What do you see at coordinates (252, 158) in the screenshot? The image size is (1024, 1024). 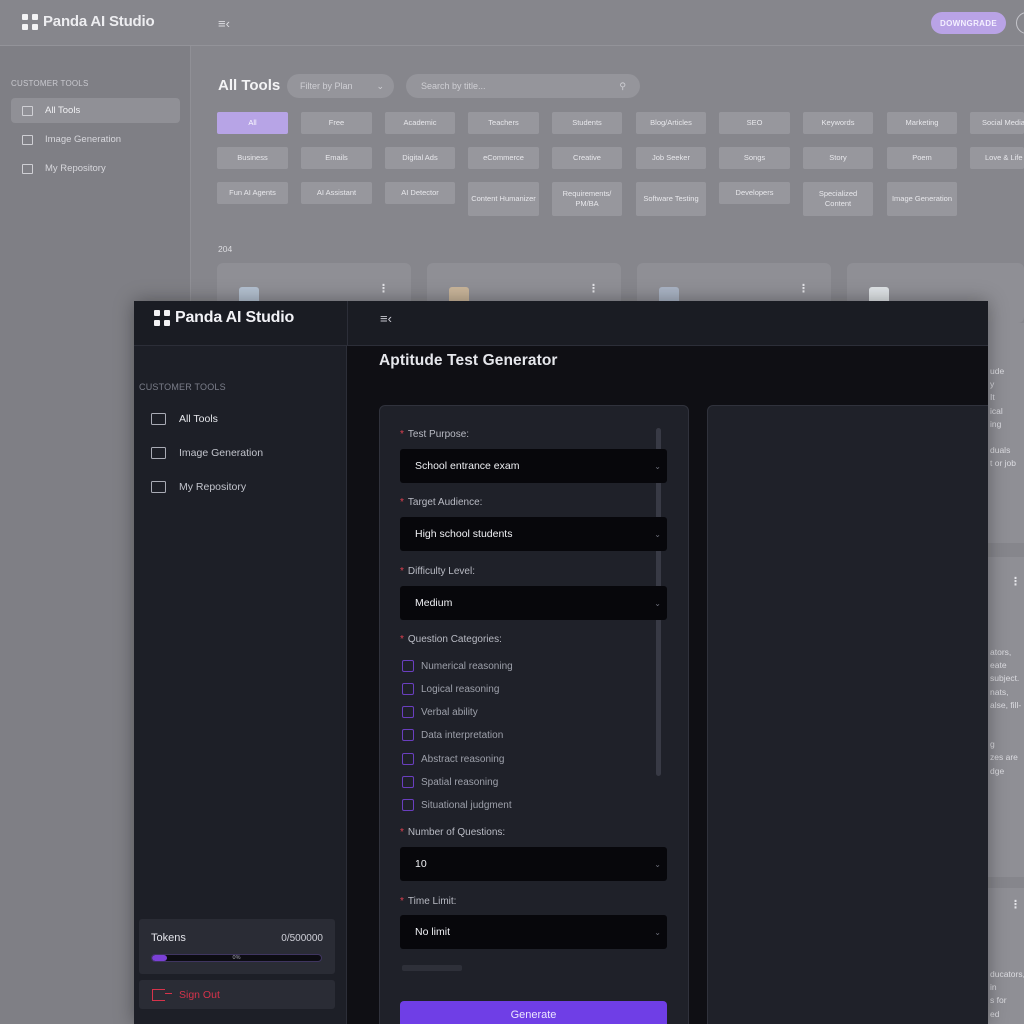 I see `chip-business: Business` at bounding box center [252, 158].